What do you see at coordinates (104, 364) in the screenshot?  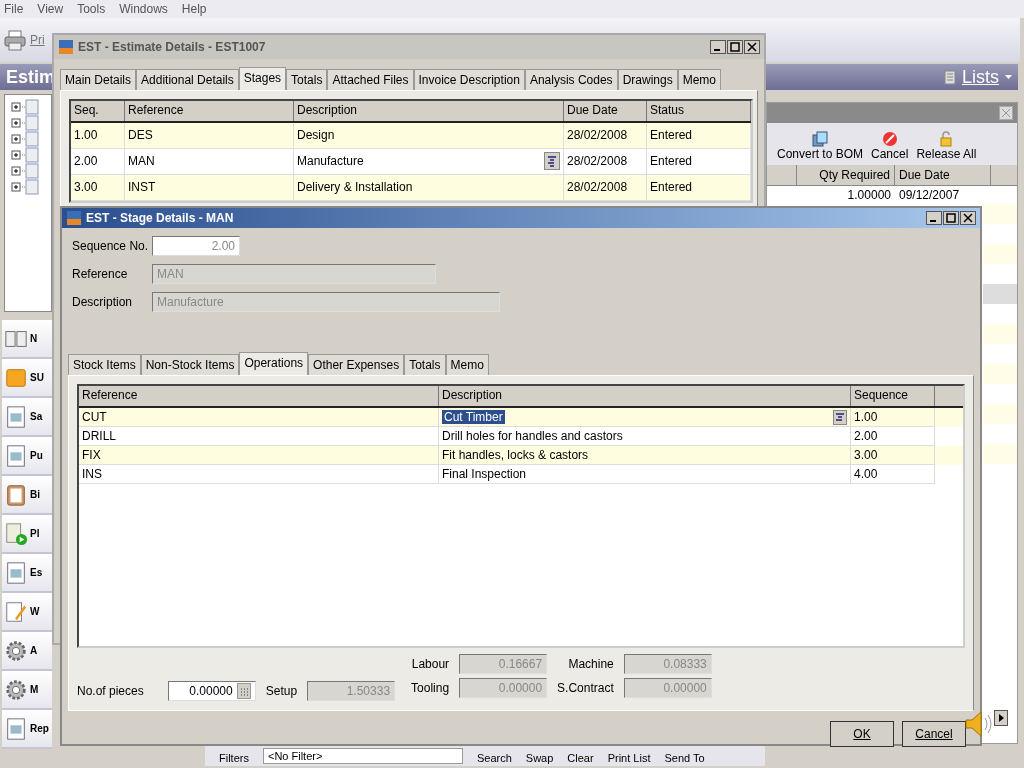 I see `tab: Stock Items` at bounding box center [104, 364].